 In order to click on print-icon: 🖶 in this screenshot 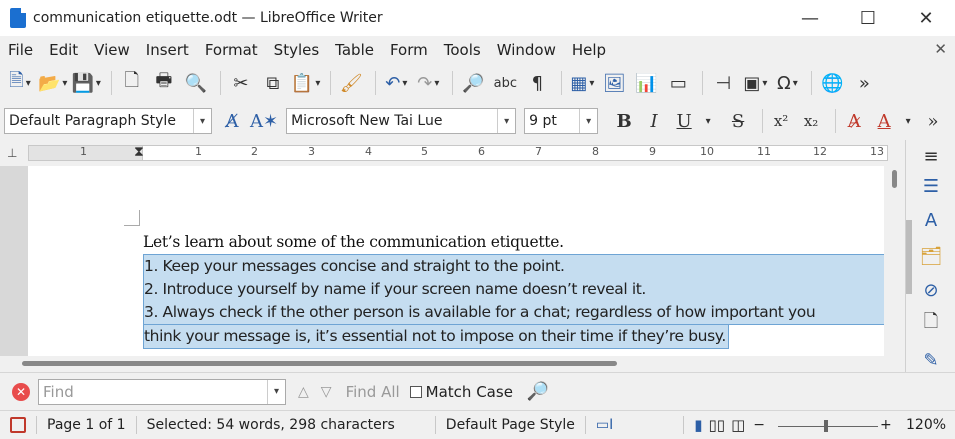, I will do `click(164, 83)`.